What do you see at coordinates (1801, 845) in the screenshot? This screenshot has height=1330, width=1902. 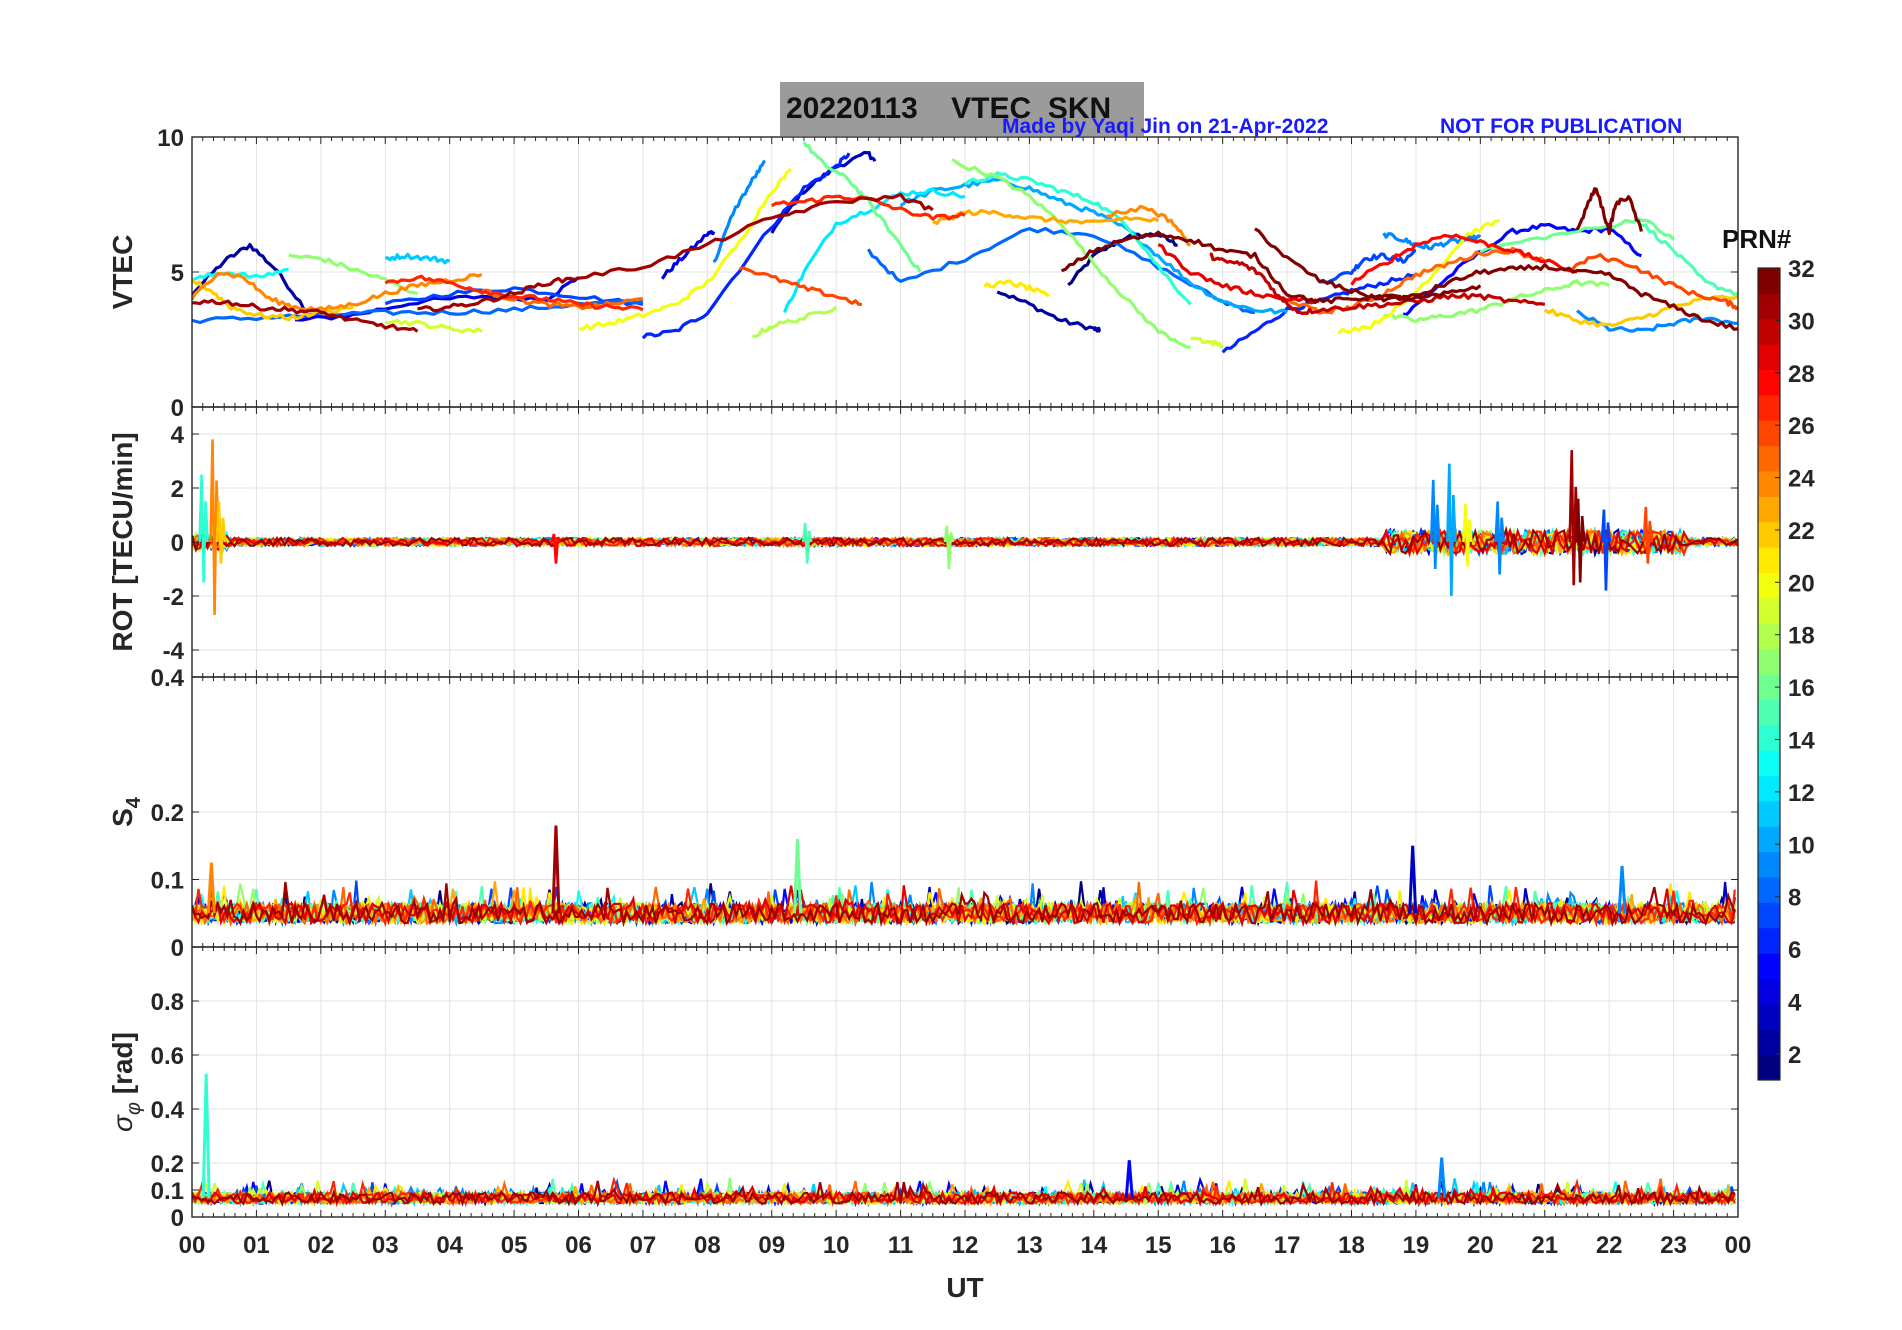 I see `colorbar-tick-label: 10` at bounding box center [1801, 845].